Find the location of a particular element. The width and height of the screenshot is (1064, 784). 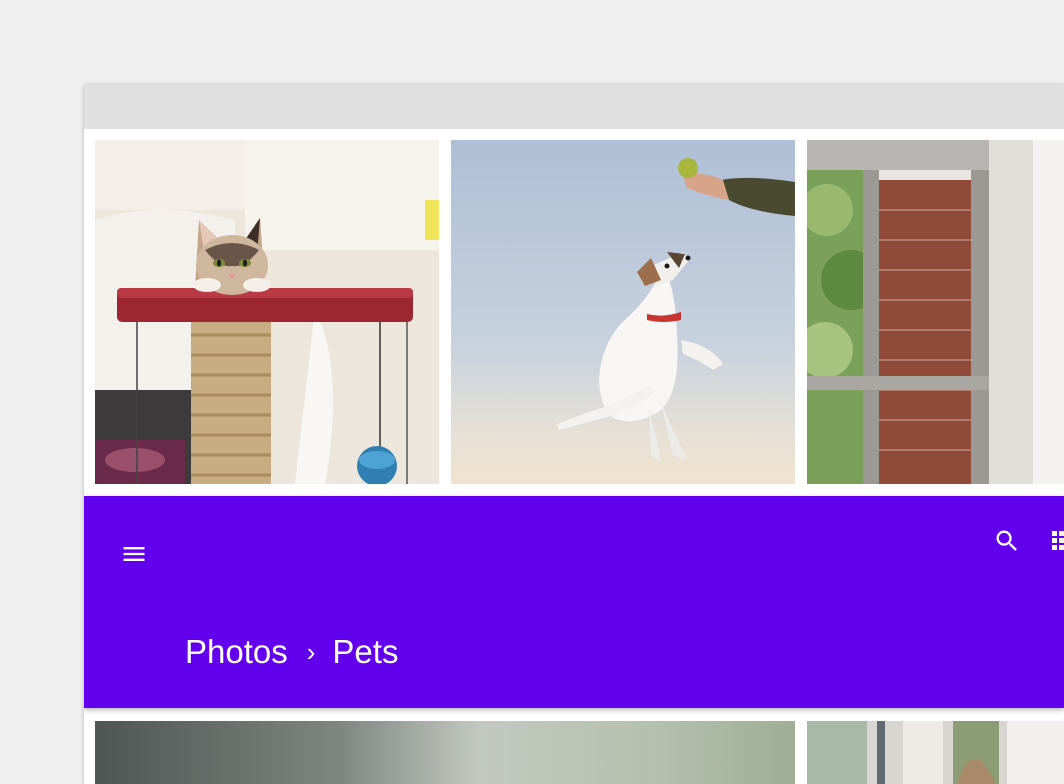

photo-blurred-outdoor-image is located at coordinates (445, 752).